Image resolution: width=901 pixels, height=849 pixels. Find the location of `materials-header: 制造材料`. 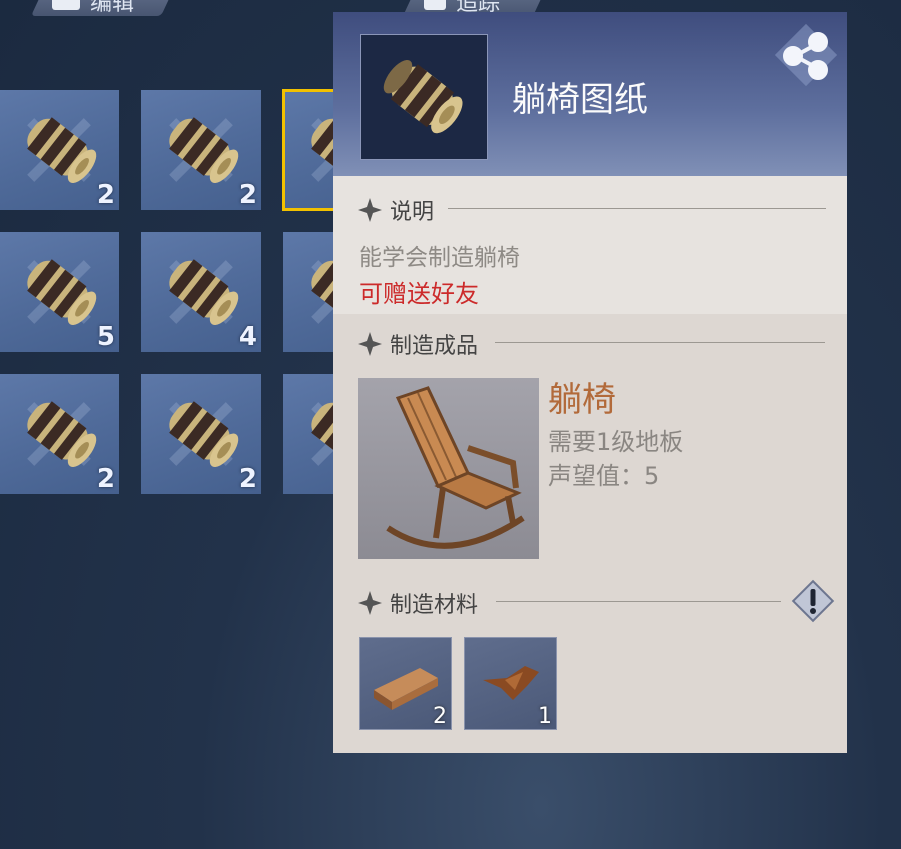

materials-header: 制造材料 is located at coordinates (418, 603).